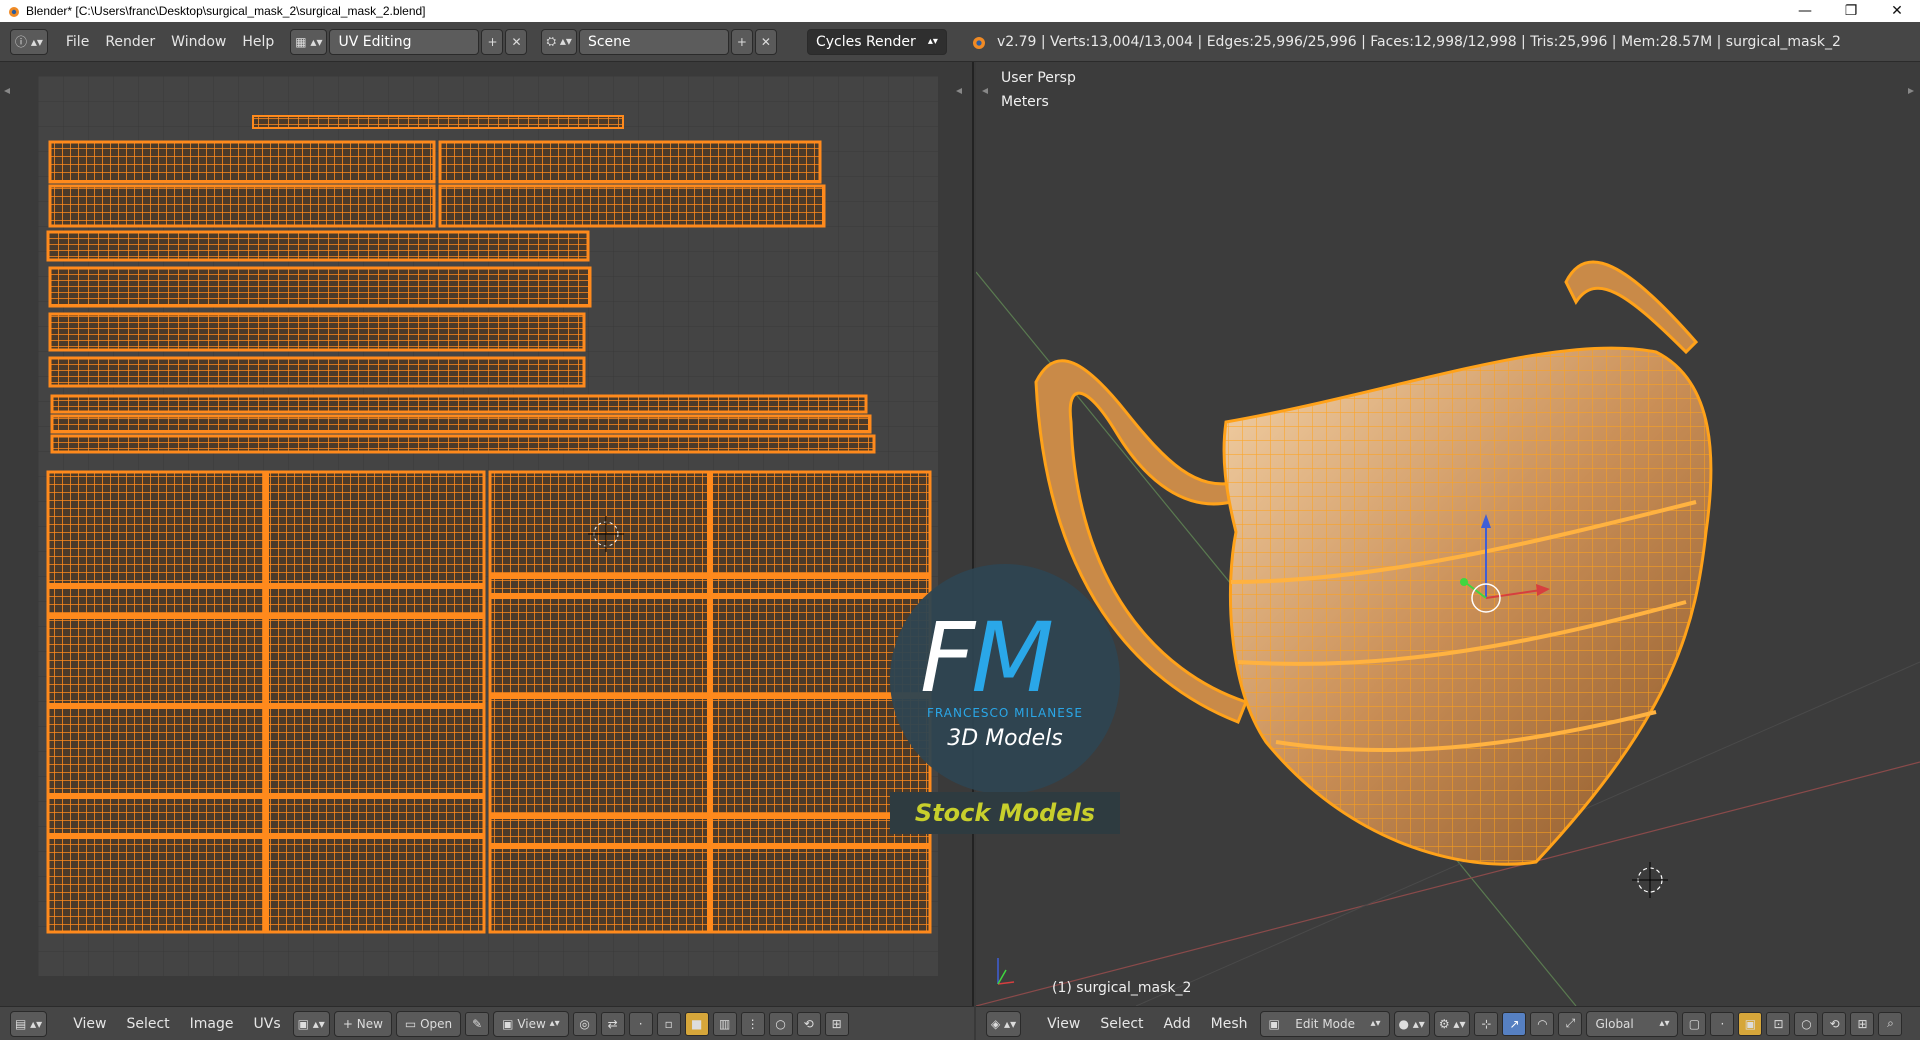  Describe the element at coordinates (741, 41) in the screenshot. I see `add-scene-button: +` at that location.